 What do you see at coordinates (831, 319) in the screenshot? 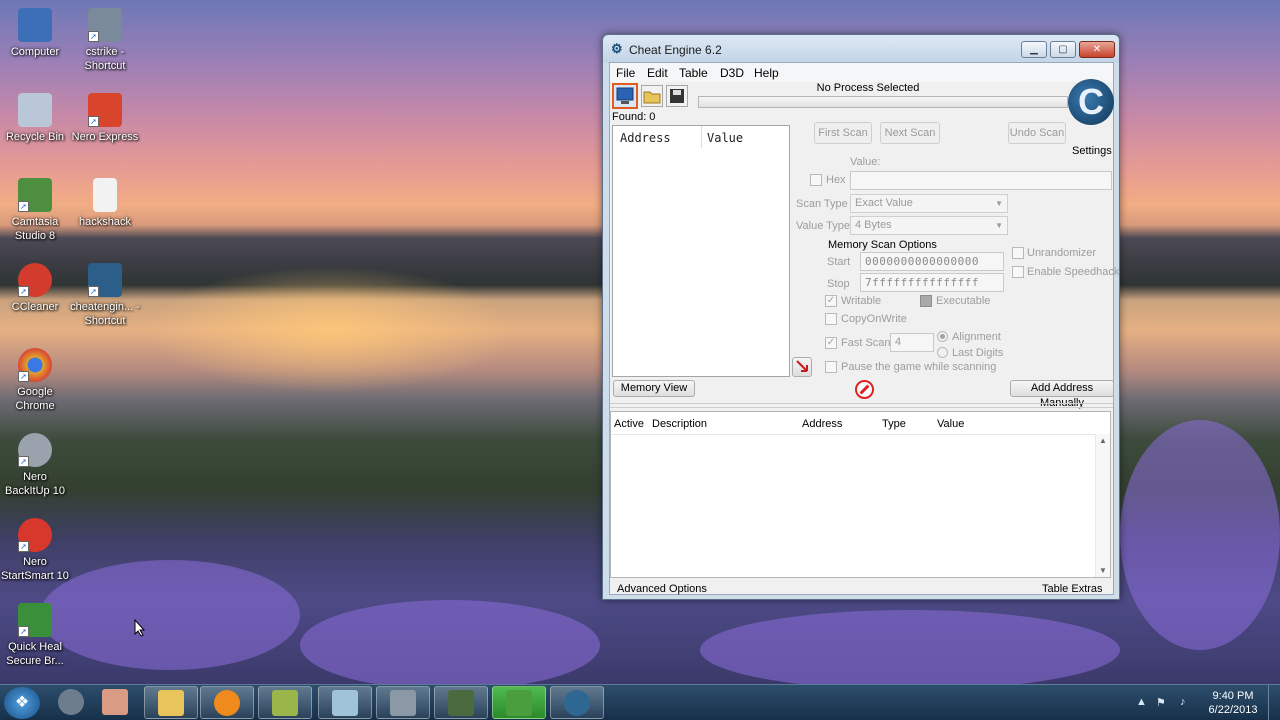
I see `copy-on-write-checkbox` at bounding box center [831, 319].